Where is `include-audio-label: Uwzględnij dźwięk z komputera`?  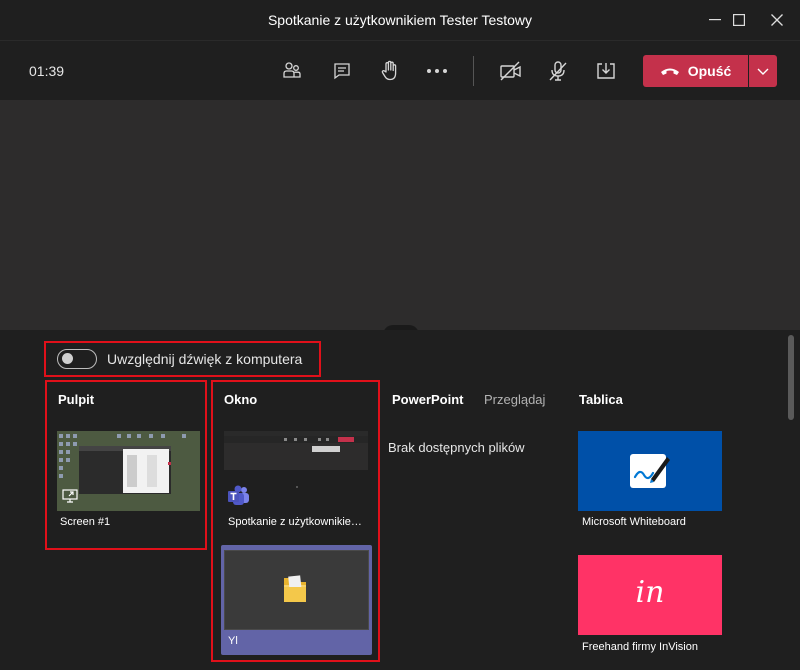
include-audio-label: Uwzględnij dźwięk z komputera is located at coordinates (205, 359).